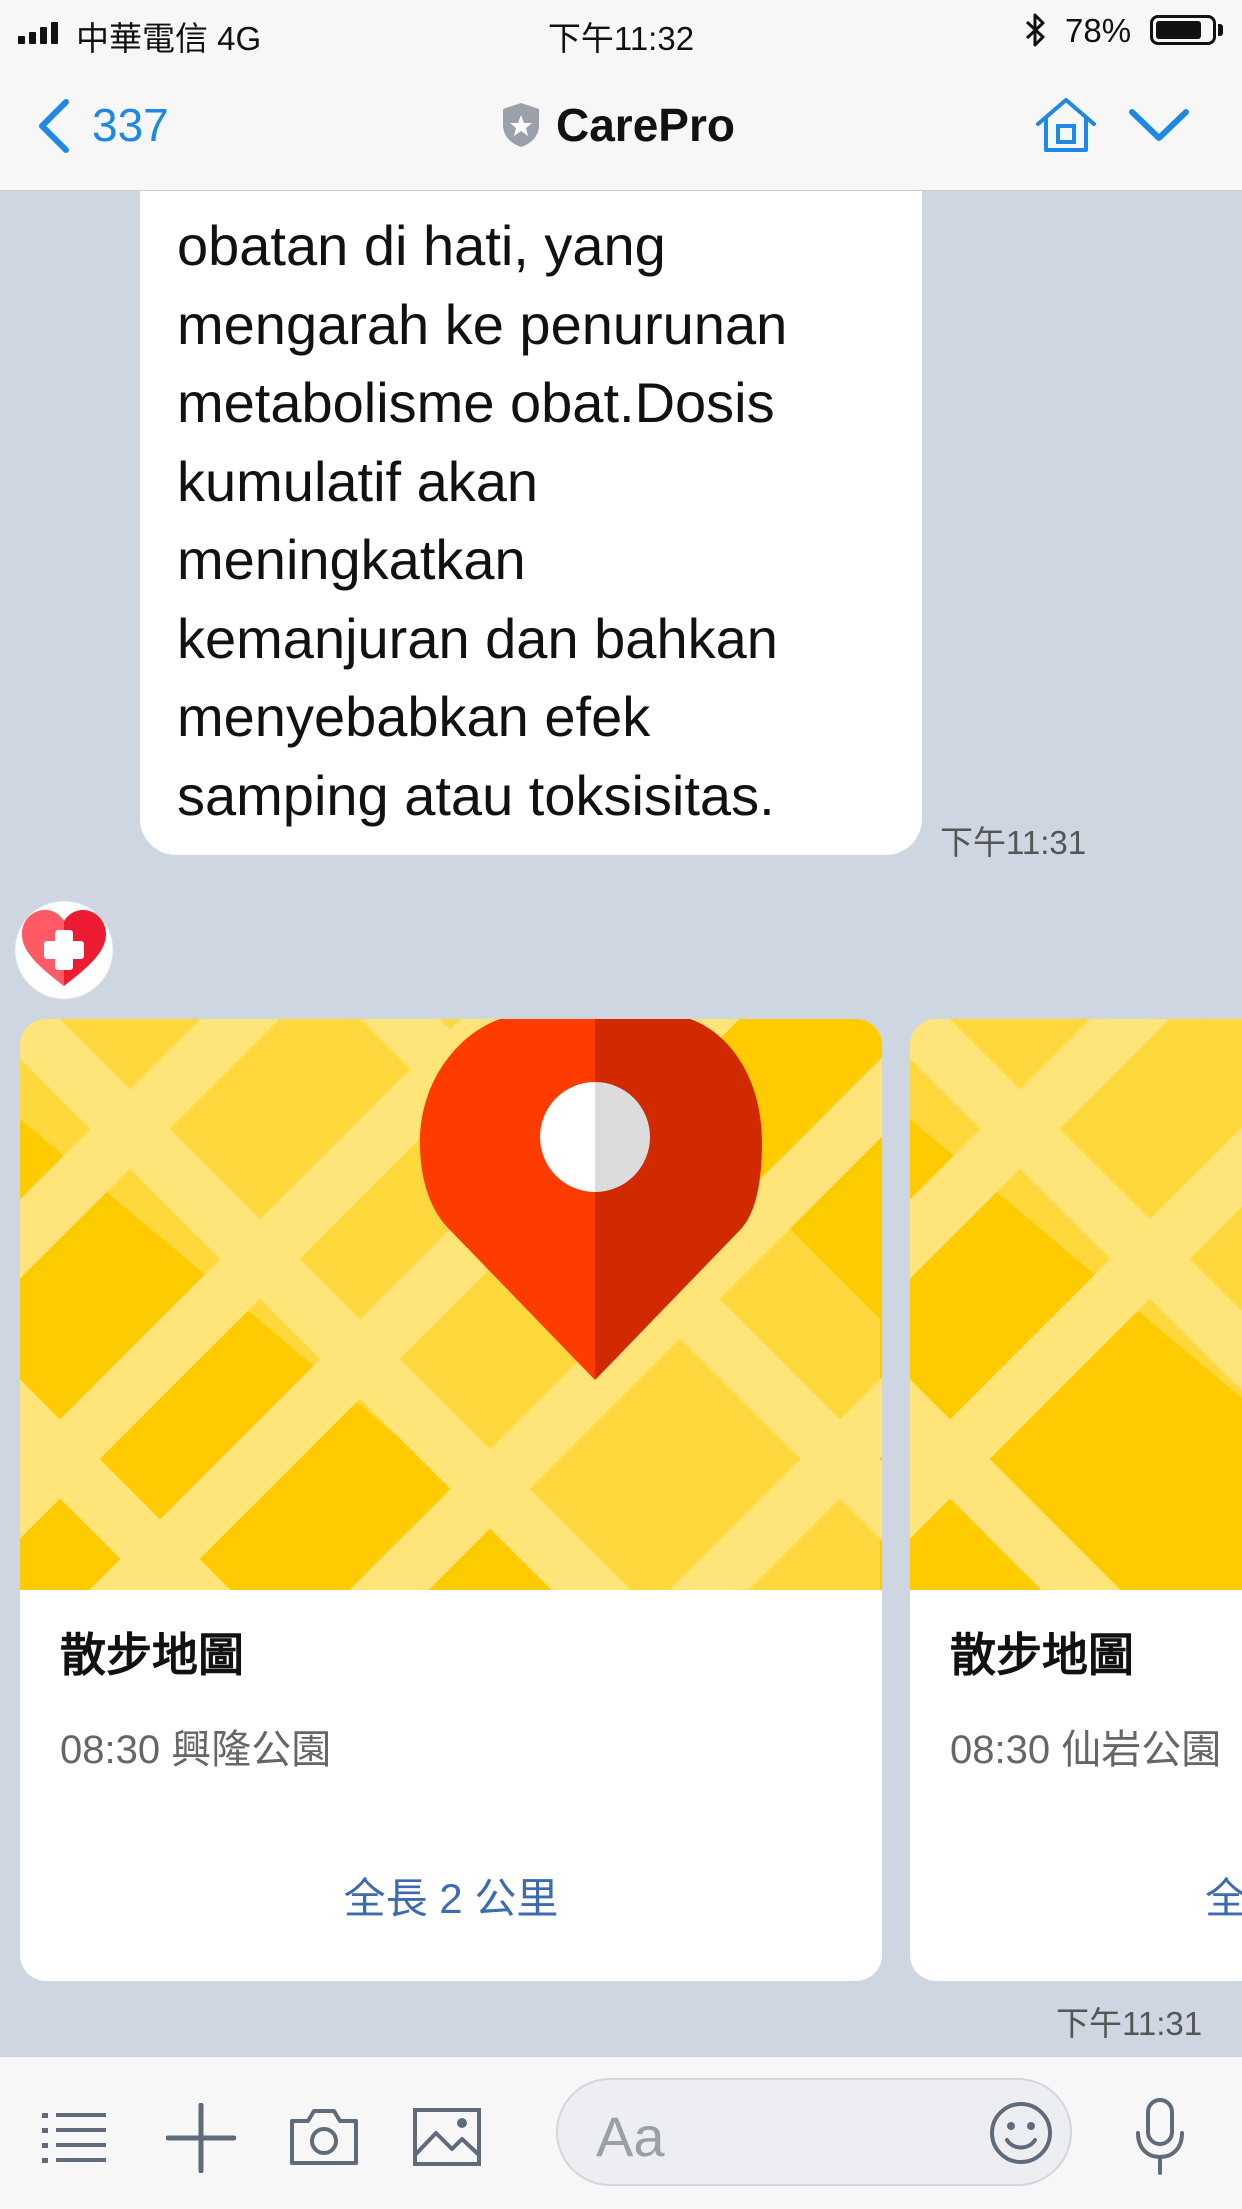  Describe the element at coordinates (1013, 842) in the screenshot. I see `message-timestamp: 下午11:31` at that location.